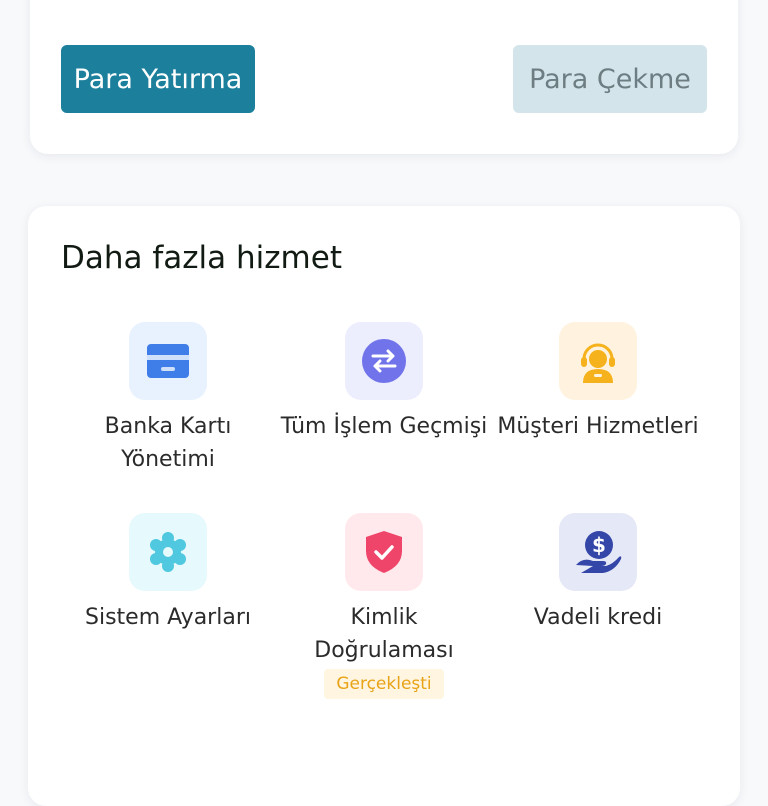  I want to click on services-title: Daha fazla hizmet, so click(201, 258).